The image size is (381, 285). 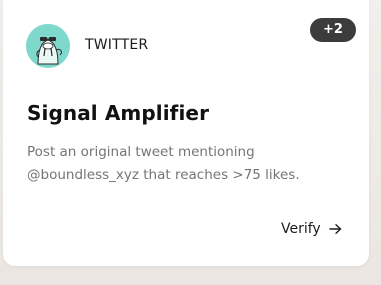 What do you see at coordinates (301, 229) in the screenshot?
I see `verify-label: Verify` at bounding box center [301, 229].